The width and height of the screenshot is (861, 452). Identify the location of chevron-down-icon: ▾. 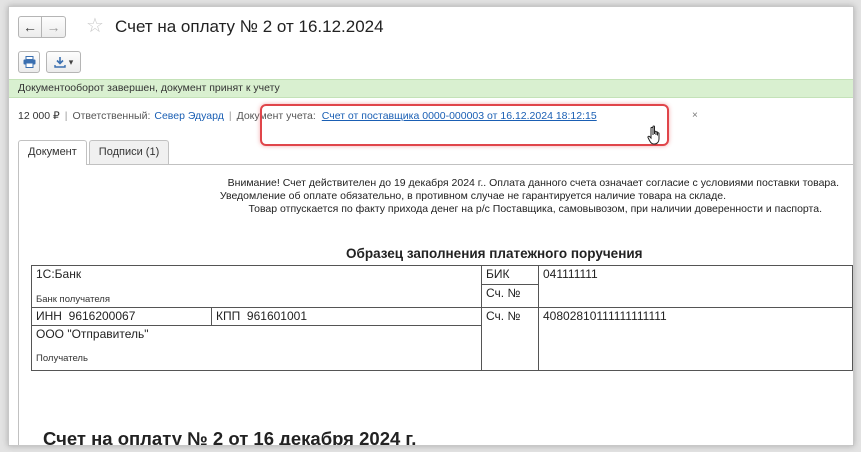
(71, 61).